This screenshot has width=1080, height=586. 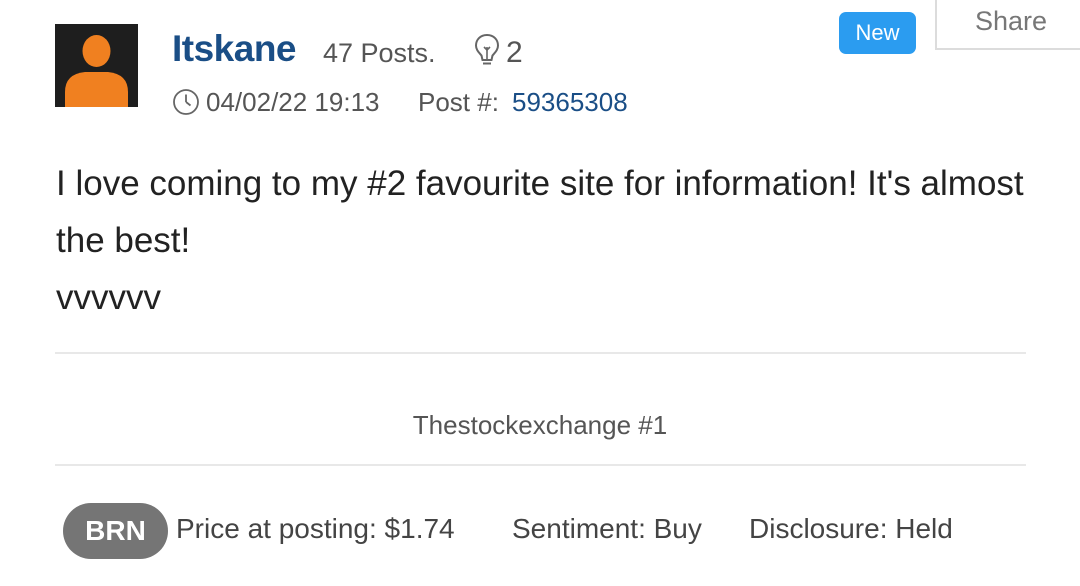 I want to click on ticker-pill: BRN, so click(x=115, y=531).